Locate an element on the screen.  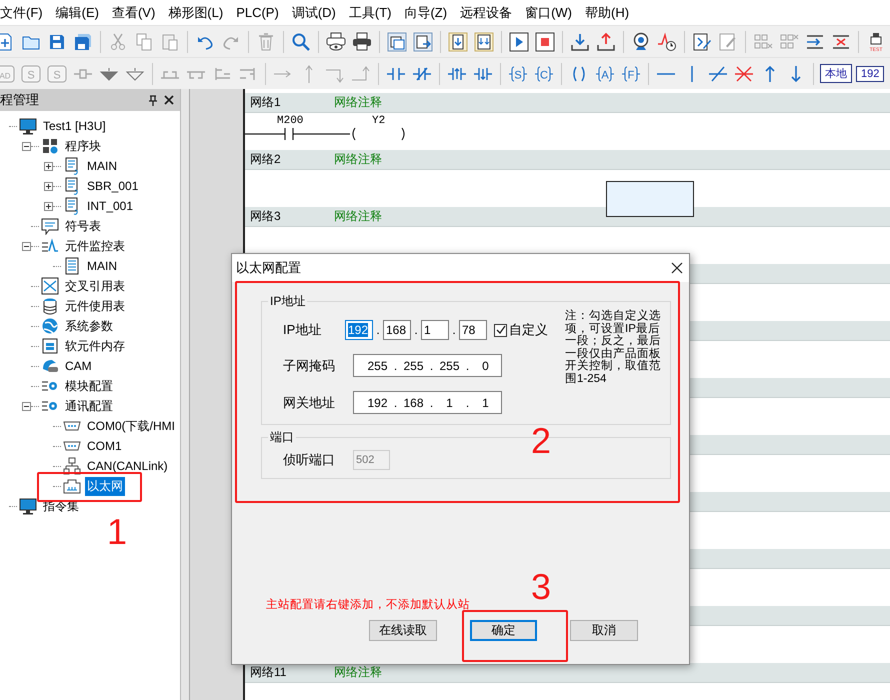
copy-icon is located at coordinates (144, 42).